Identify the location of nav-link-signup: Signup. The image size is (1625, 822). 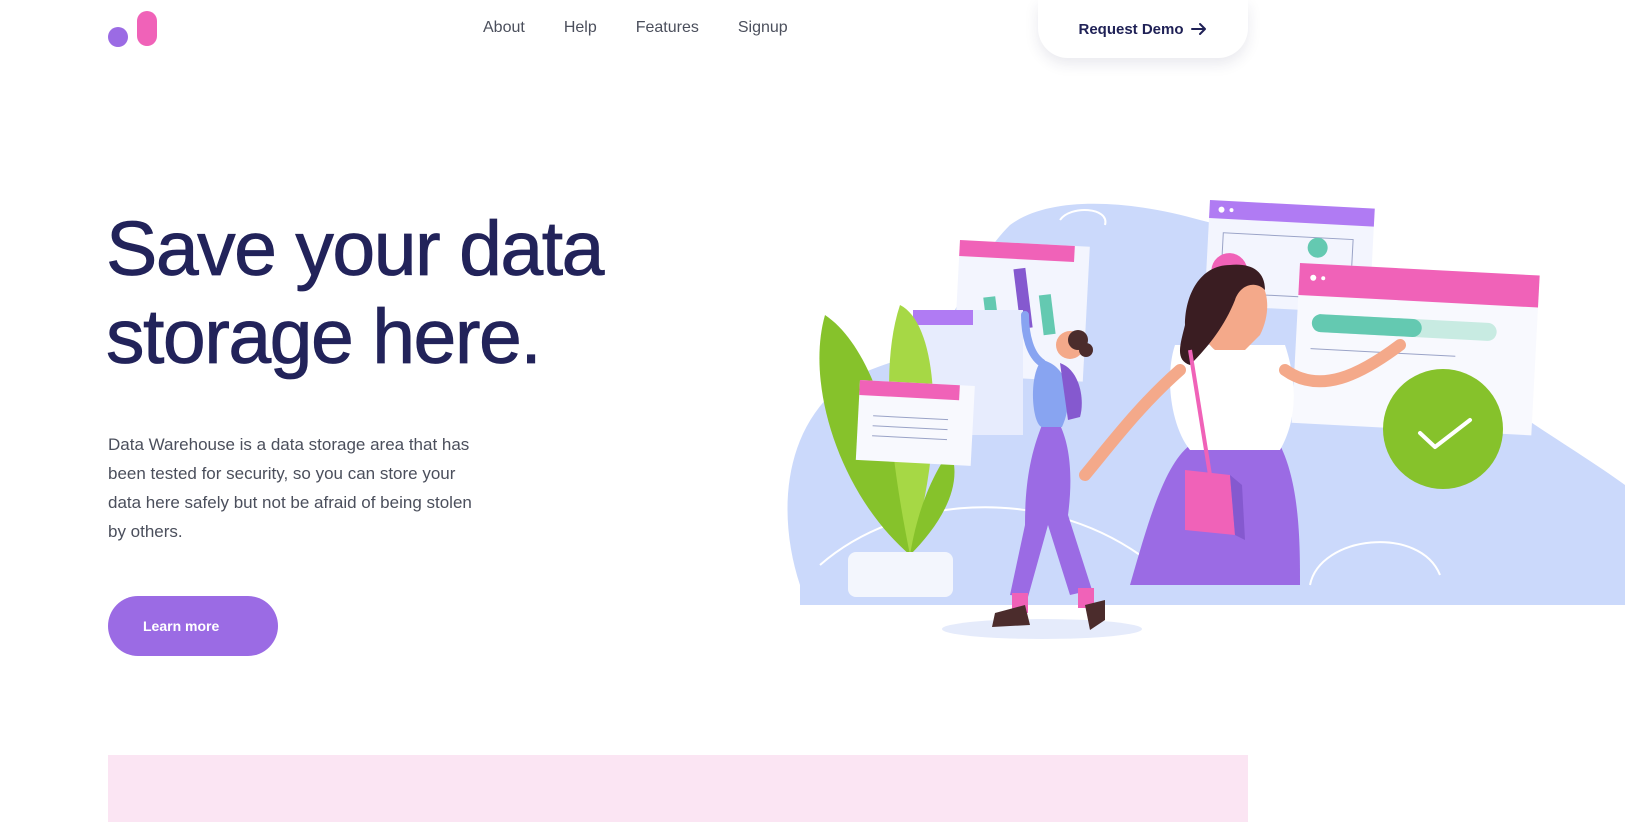
(763, 28).